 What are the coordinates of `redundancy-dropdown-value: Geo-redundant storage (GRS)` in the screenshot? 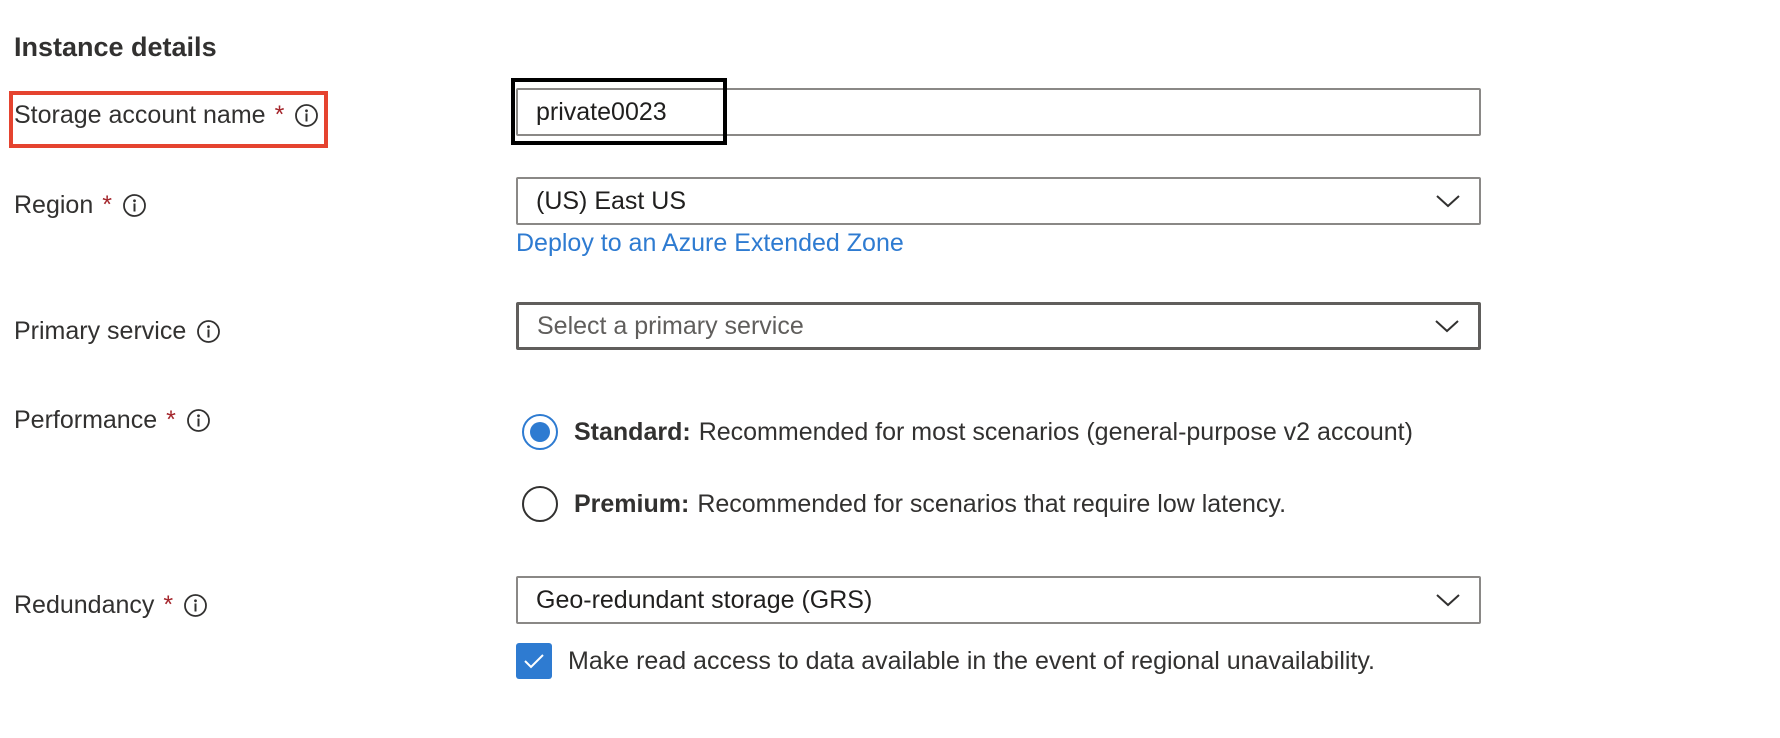 It's located at (704, 599).